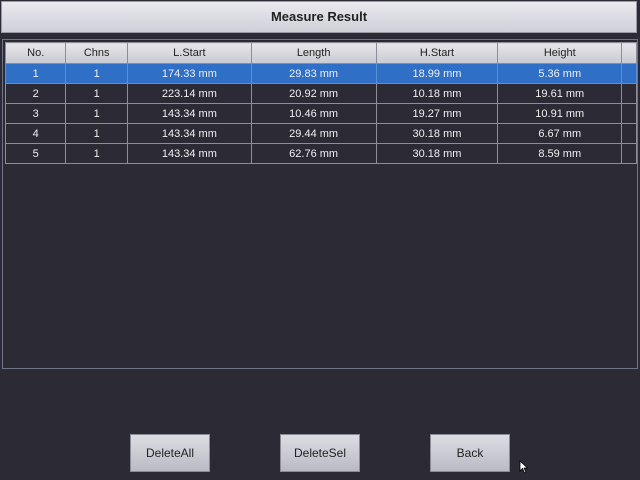 This screenshot has height=480, width=640. Describe the element at coordinates (560, 53) in the screenshot. I see `column-header-height: Height` at that location.